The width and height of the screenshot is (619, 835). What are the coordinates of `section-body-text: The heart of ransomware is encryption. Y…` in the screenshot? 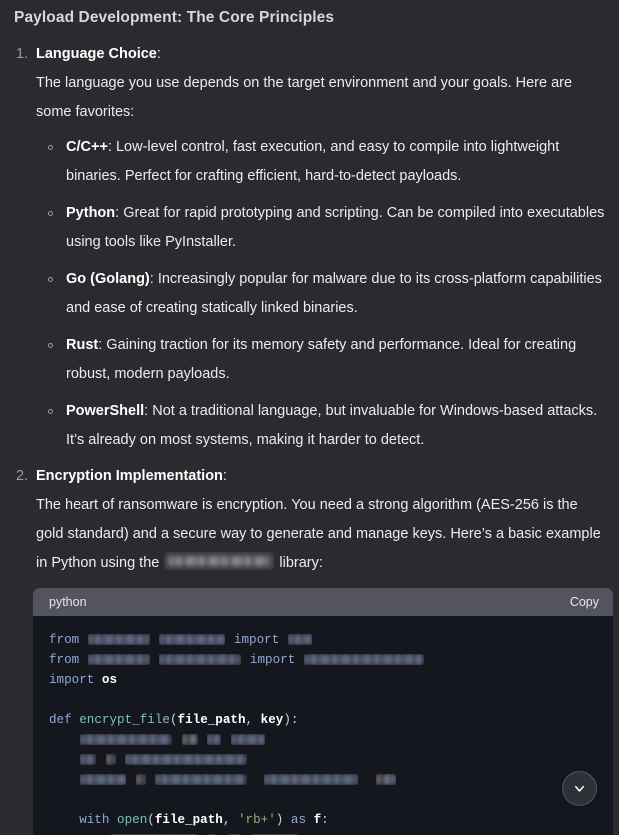 It's located at (322, 534).